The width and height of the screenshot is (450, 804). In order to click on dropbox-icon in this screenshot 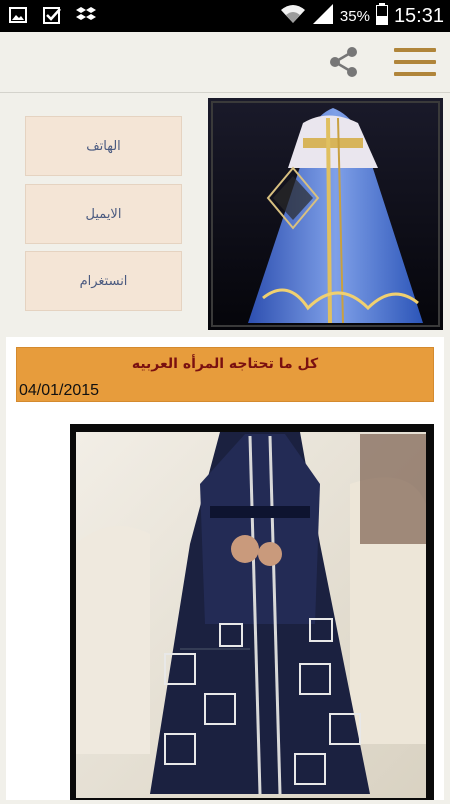, I will do `click(86, 15)`.